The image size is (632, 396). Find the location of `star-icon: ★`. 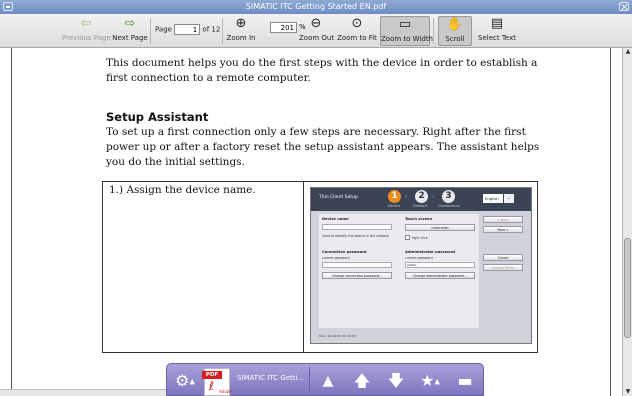

star-icon: ★ is located at coordinates (427, 380).